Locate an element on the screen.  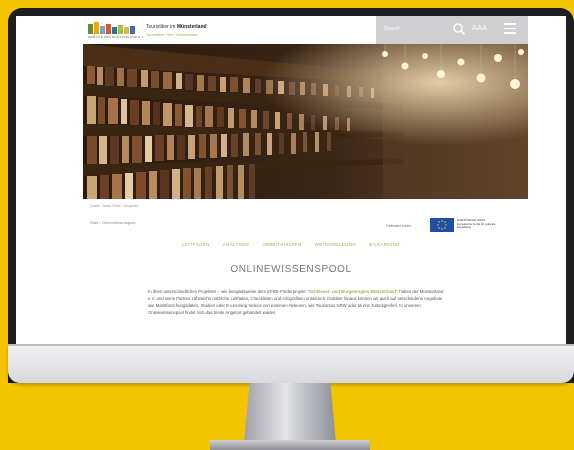
site-title: Touristiker im Münsterland is located at coordinates (176, 27).